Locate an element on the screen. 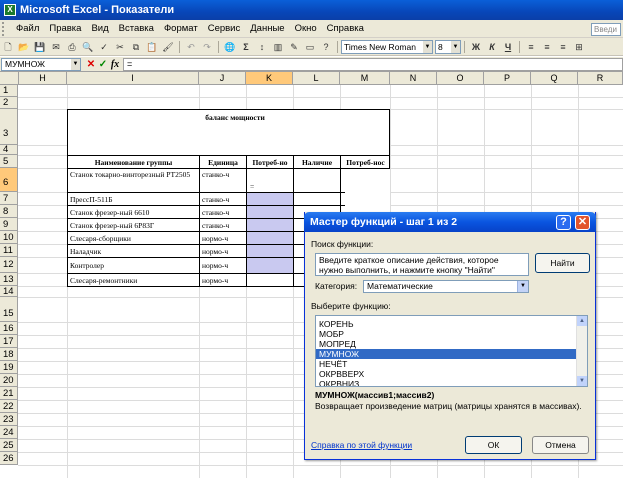 Image resolution: width=623 pixels, height=478 pixels. list-item: ОКРВНИЗ is located at coordinates (451, 382).